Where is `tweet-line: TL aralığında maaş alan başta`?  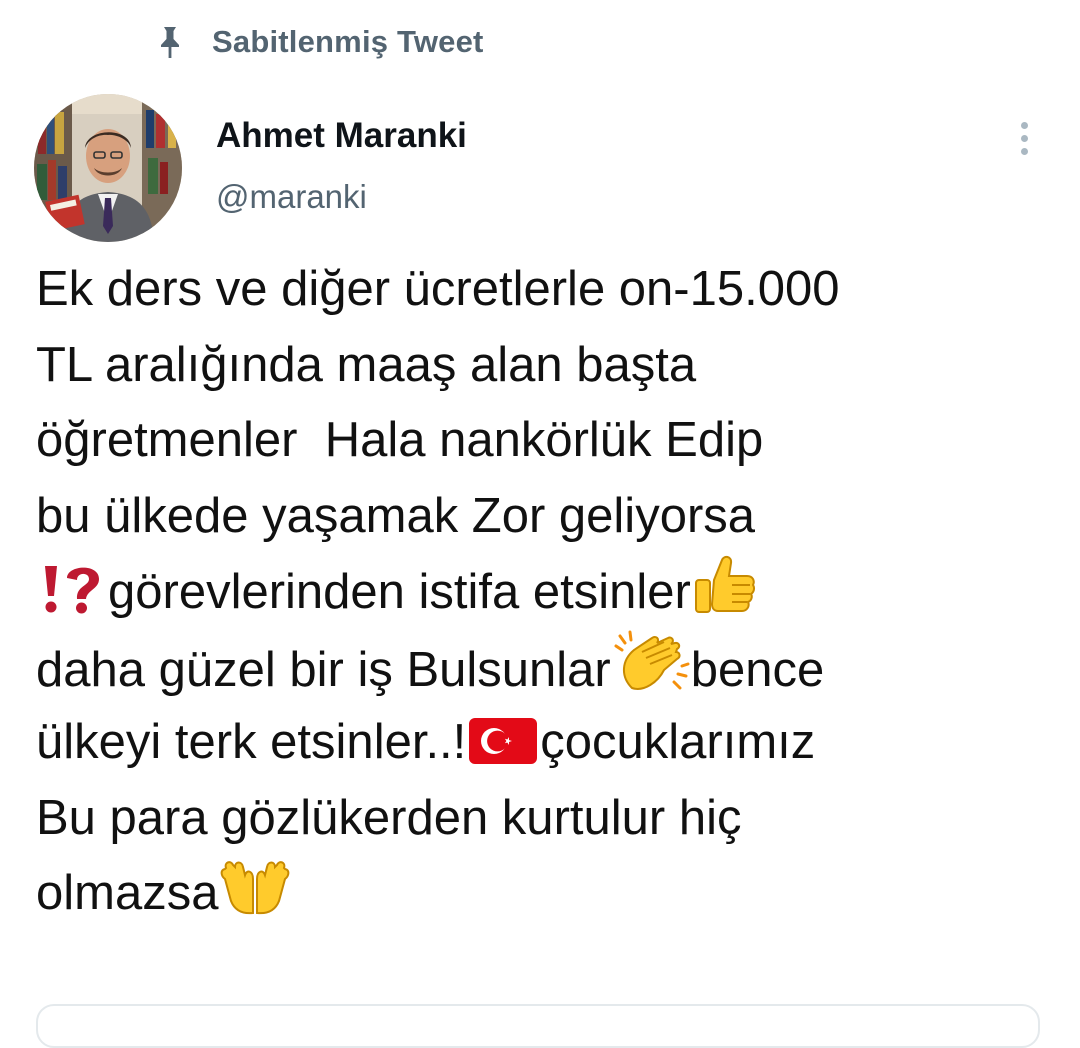
tweet-line: TL aralığında maaş alan başta is located at coordinates (366, 364).